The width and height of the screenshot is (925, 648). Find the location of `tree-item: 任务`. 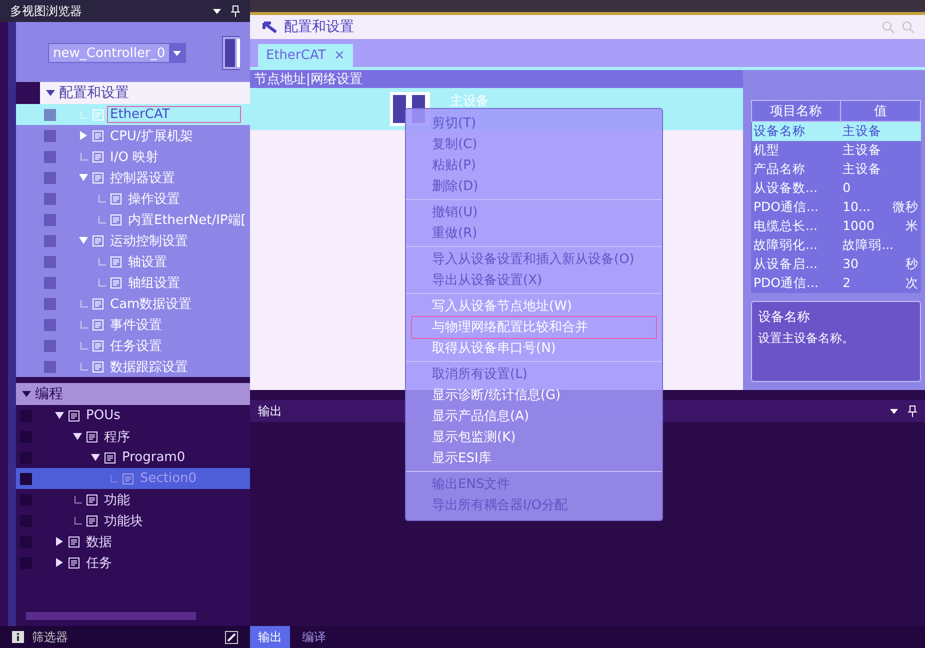

tree-item: 任务 is located at coordinates (99, 563).